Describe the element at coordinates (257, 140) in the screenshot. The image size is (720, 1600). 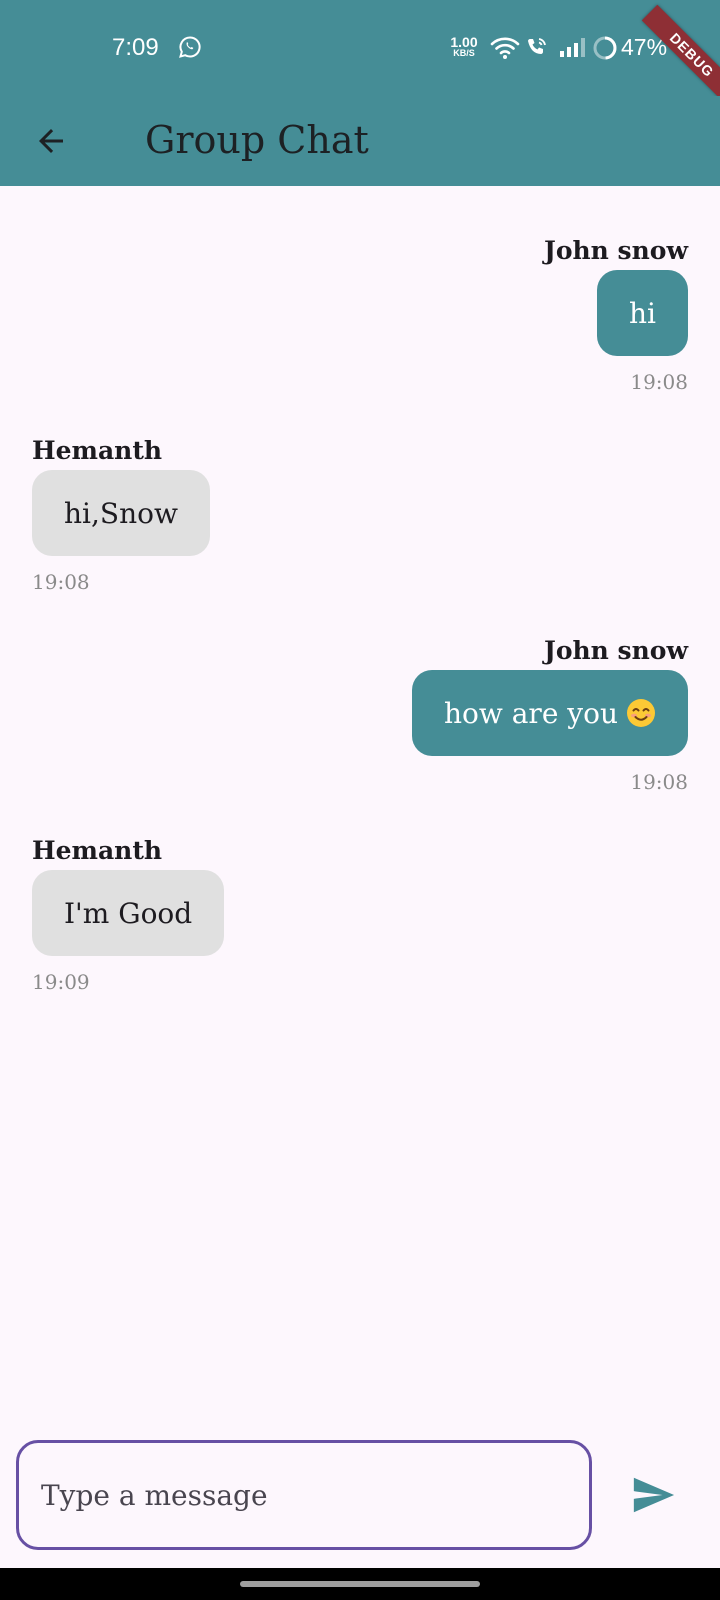
I see `page-title: Group Chat` at that location.